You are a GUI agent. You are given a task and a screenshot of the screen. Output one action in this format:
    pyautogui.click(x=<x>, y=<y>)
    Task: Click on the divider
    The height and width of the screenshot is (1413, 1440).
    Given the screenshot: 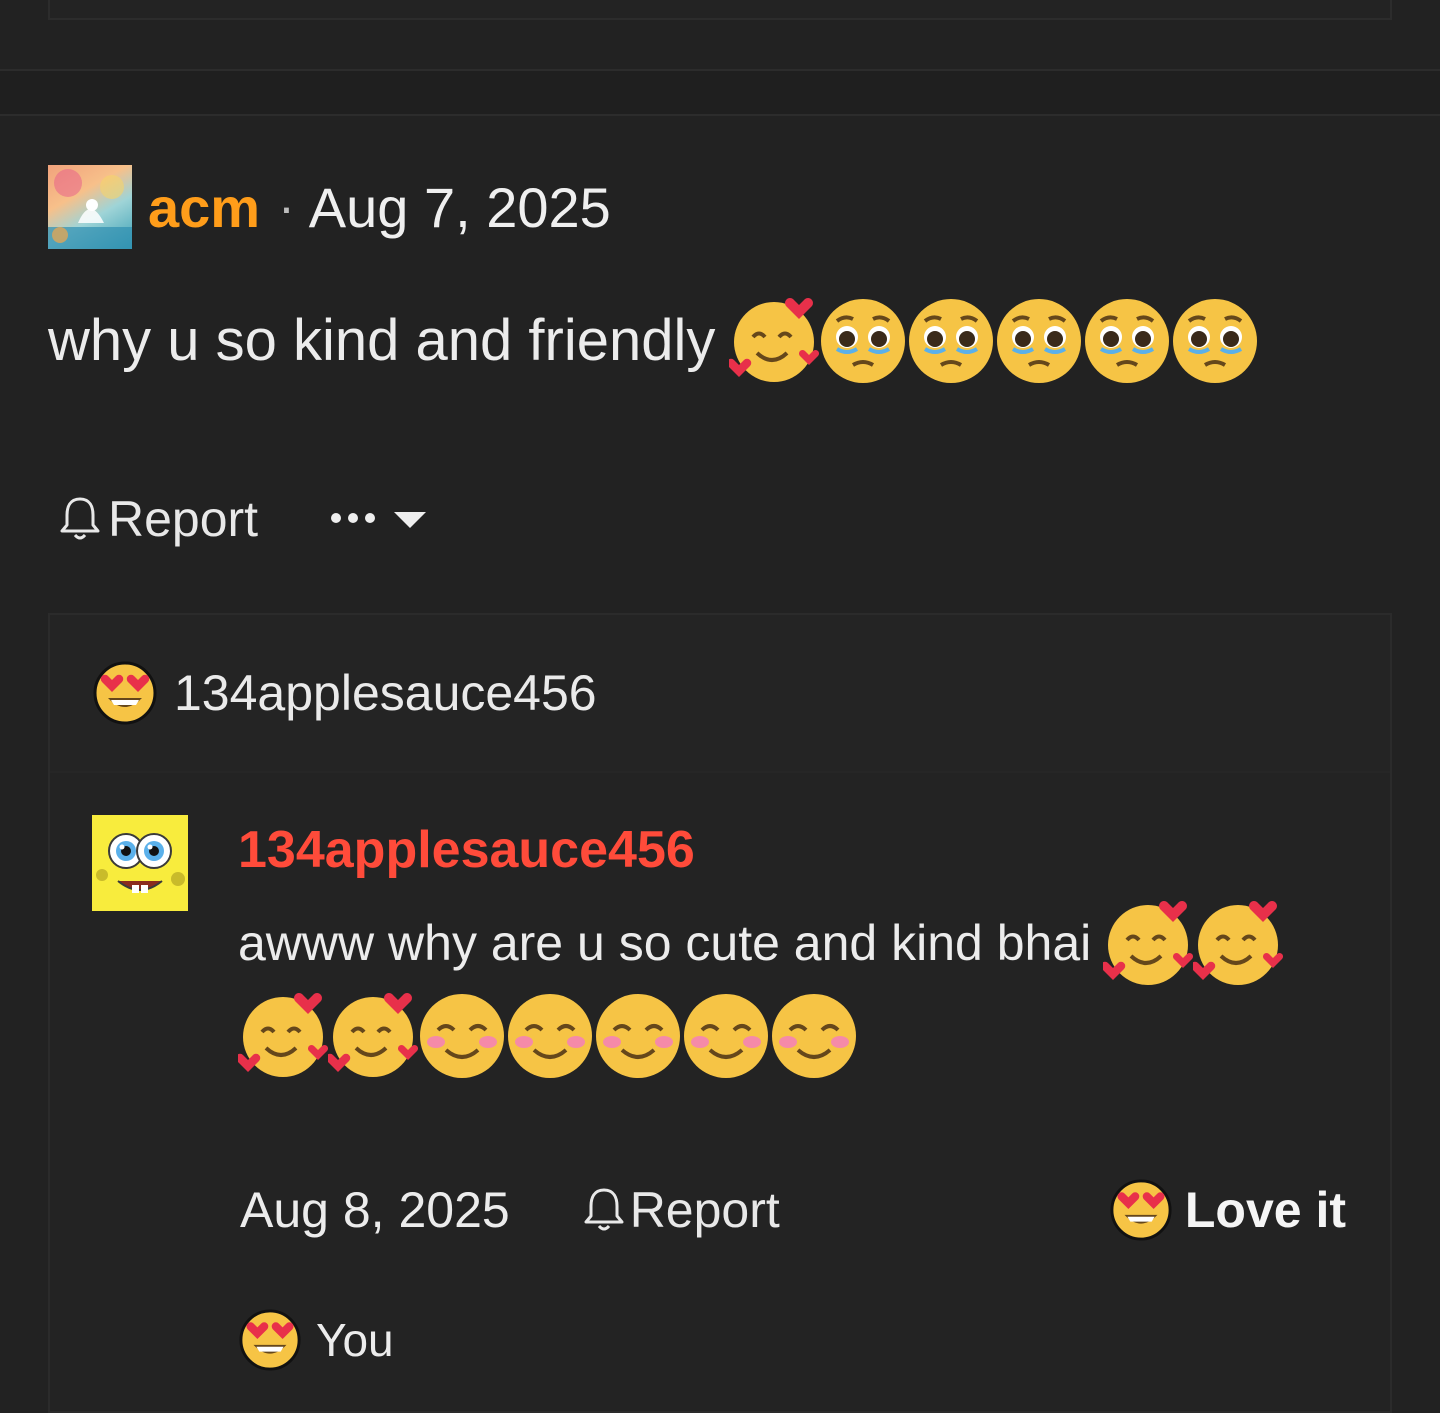 What is the action you would take?
    pyautogui.click(x=720, y=115)
    